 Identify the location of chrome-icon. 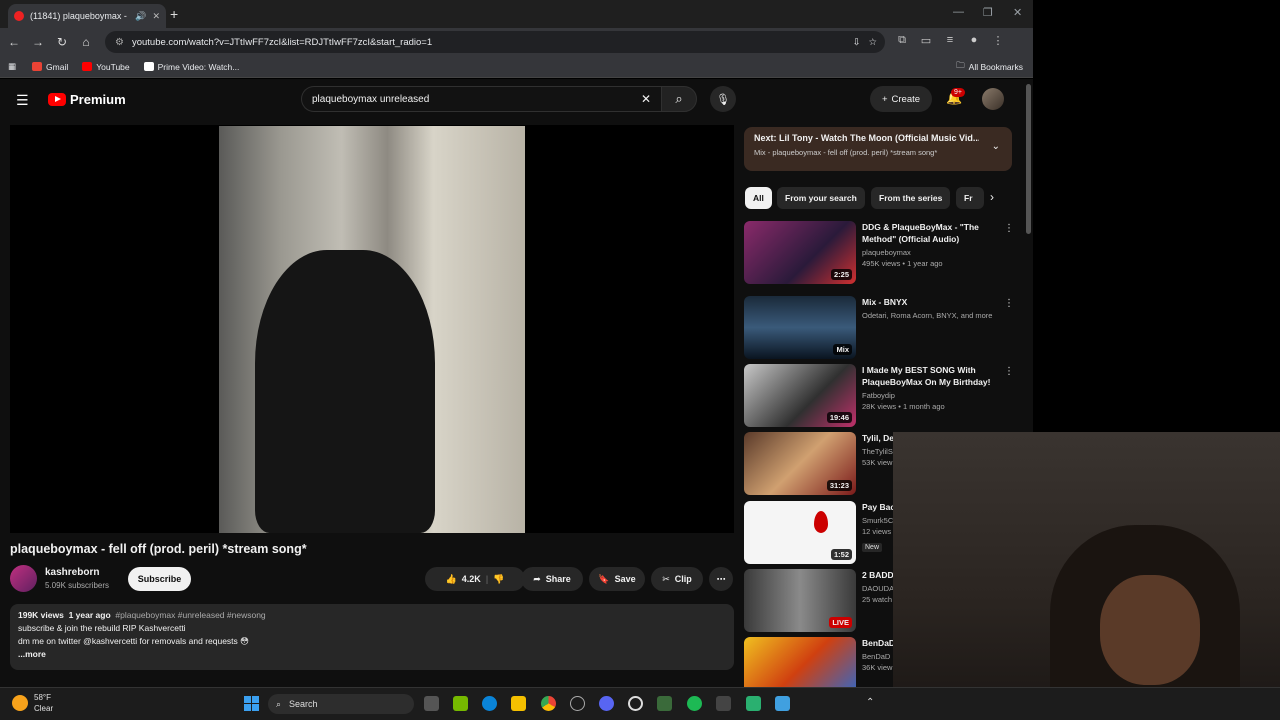
(548, 703).